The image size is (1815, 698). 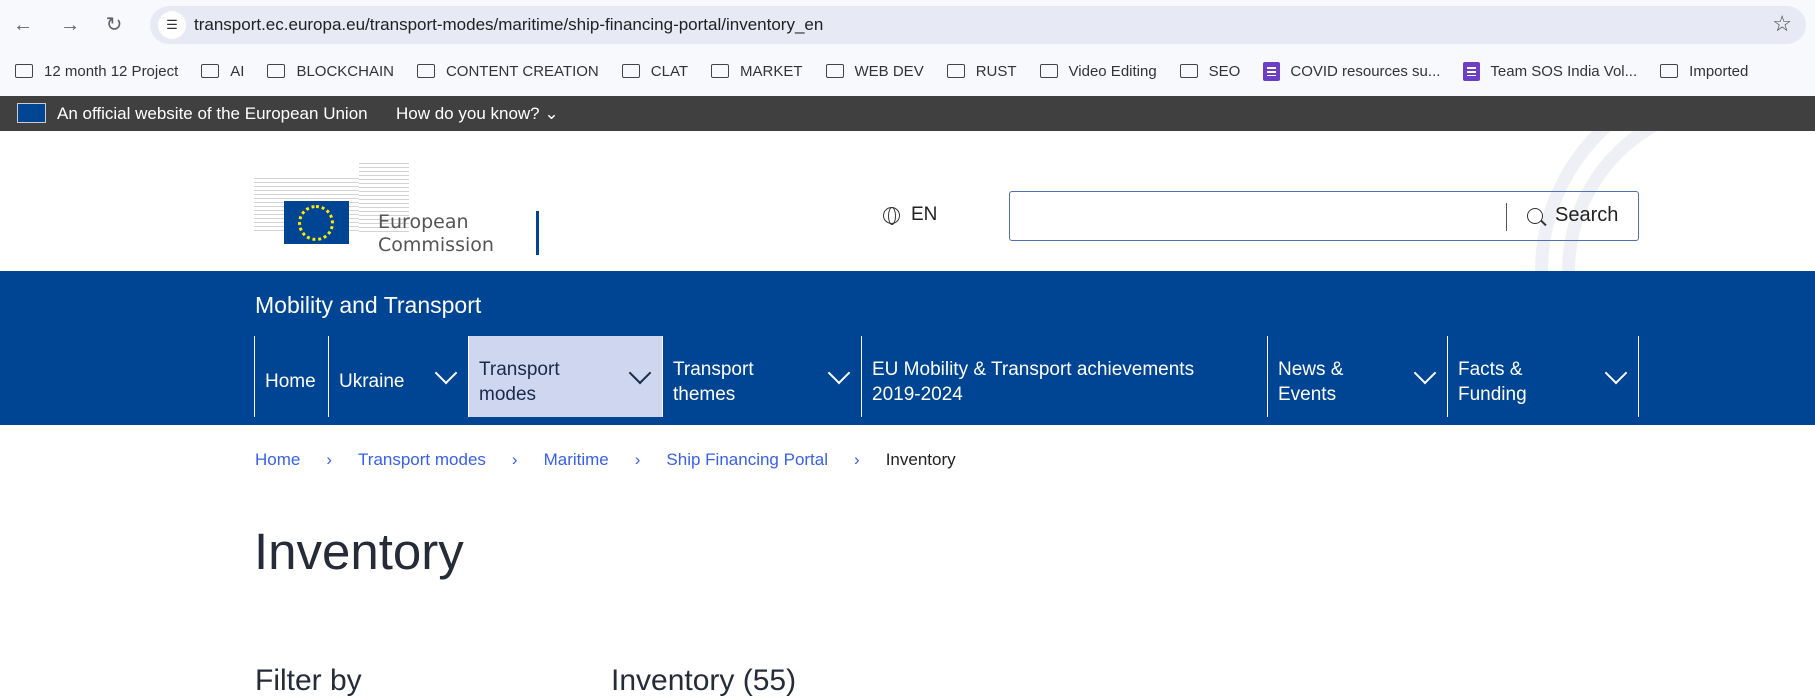 I want to click on search-label: Search, so click(x=1587, y=215).